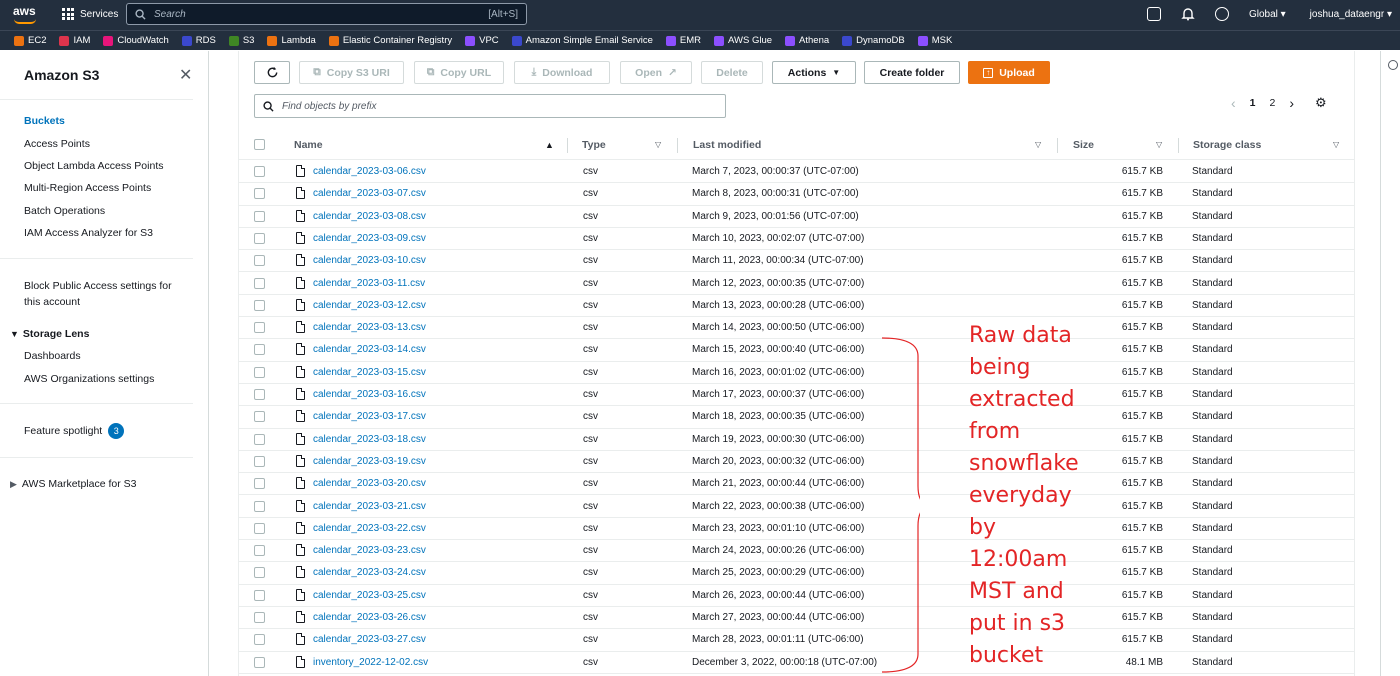 This screenshot has height=676, width=1400. I want to click on favorite-athena: Athena, so click(807, 40).